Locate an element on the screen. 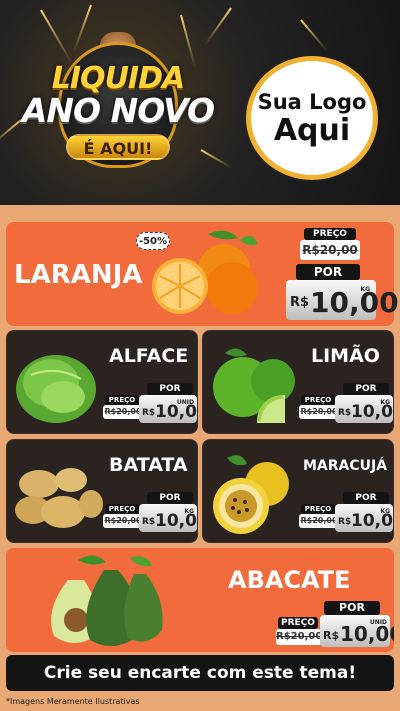 This screenshot has width=400, height=711. lettuce-icon is located at coordinates (56, 389).